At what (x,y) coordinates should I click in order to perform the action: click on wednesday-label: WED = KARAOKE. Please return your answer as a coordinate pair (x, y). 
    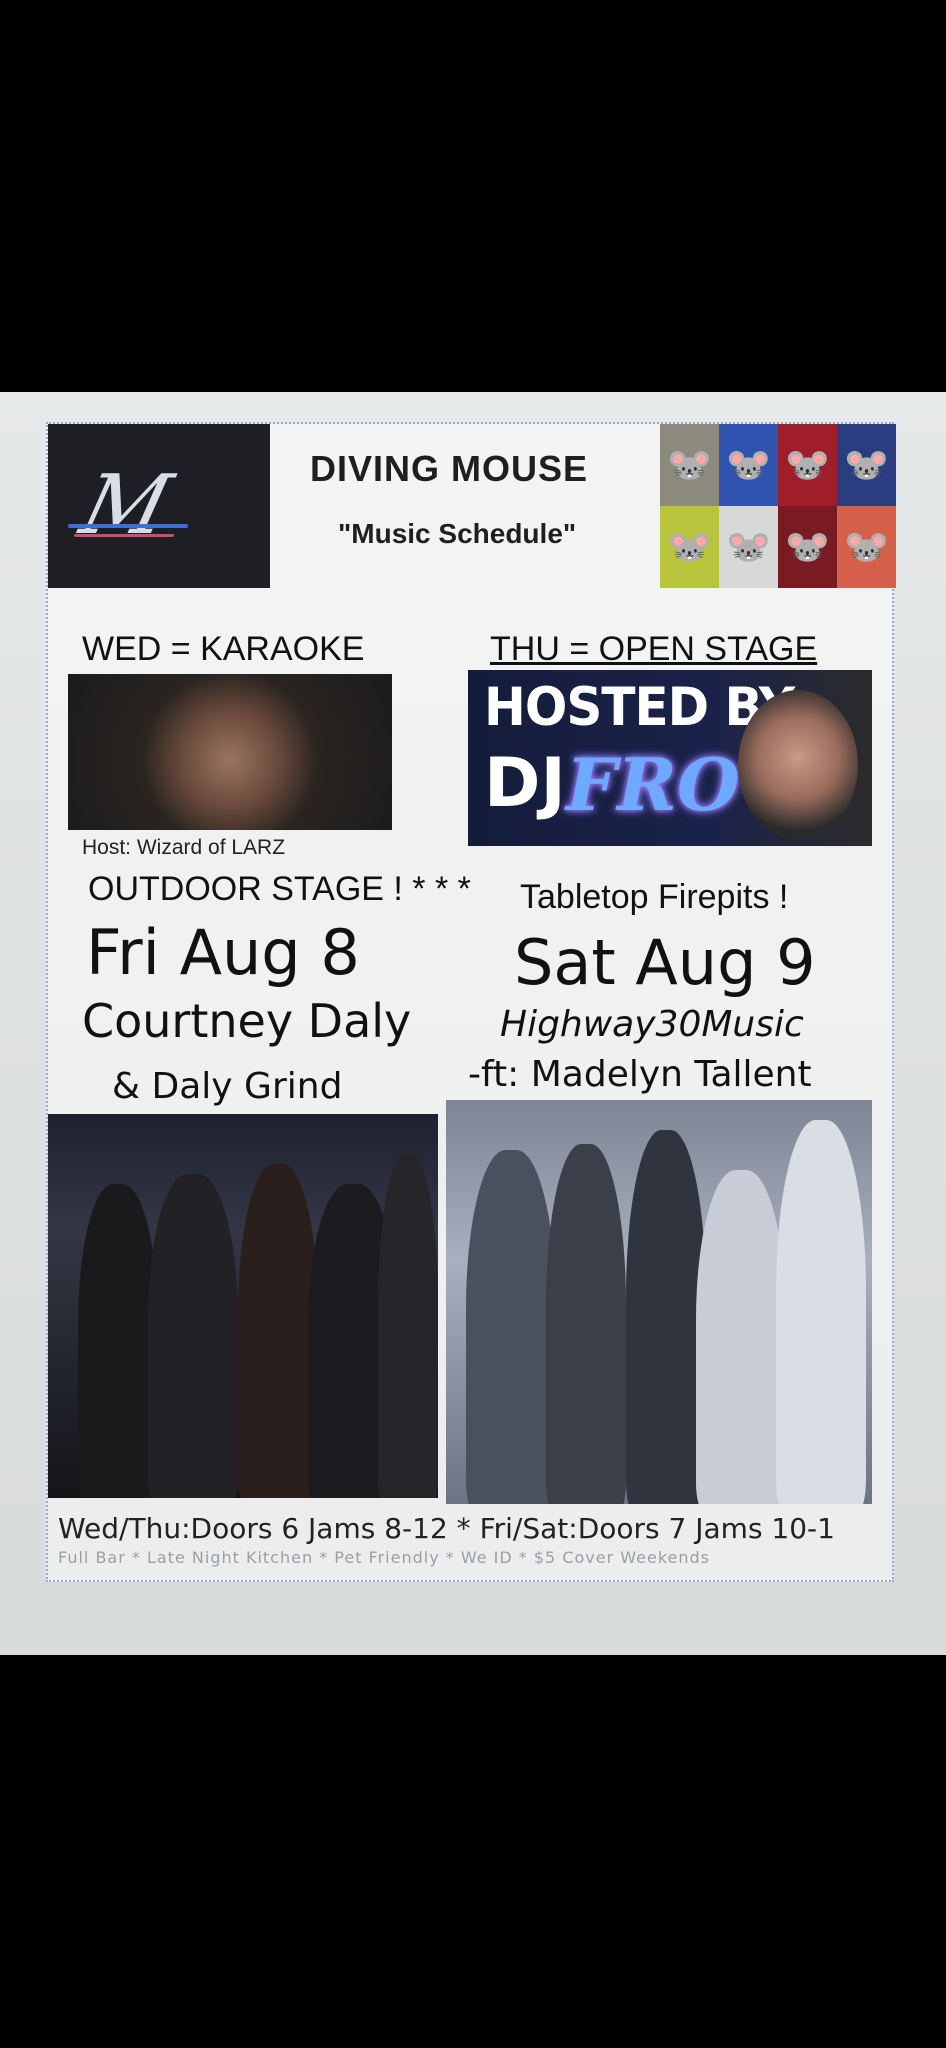
    Looking at the image, I should click on (223, 649).